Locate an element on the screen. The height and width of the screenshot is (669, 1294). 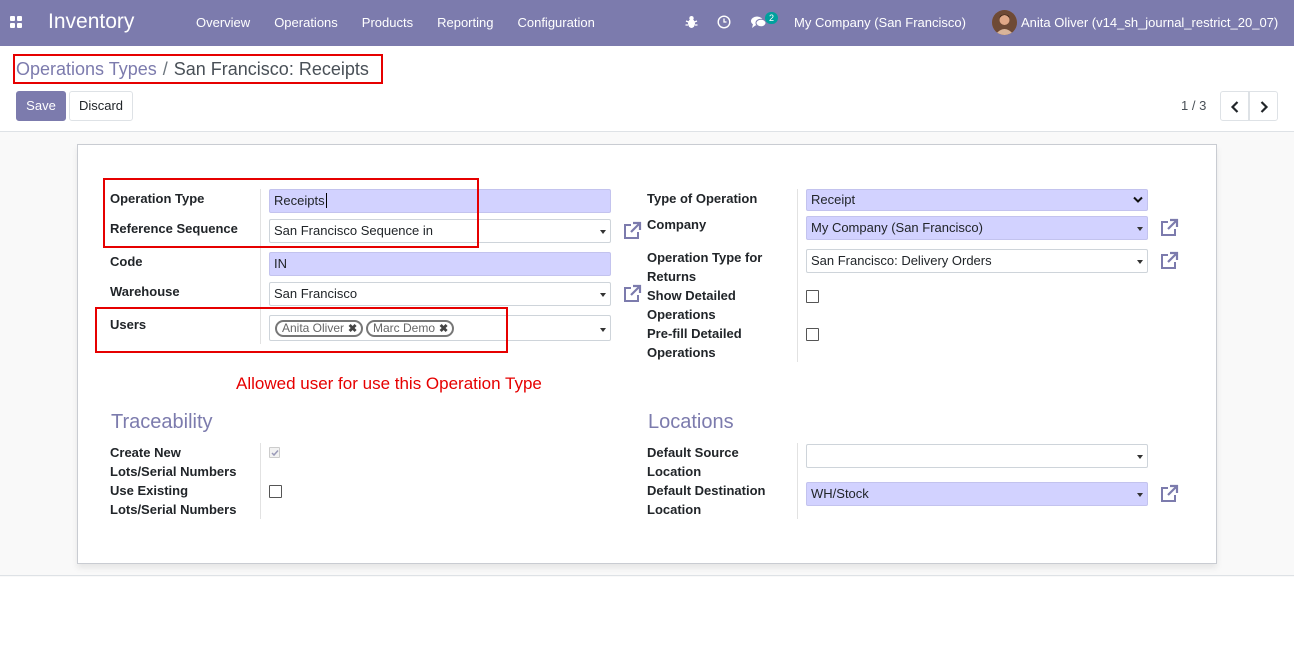
show-detailed-label-line1: Show Detailed is located at coordinates (691, 295).